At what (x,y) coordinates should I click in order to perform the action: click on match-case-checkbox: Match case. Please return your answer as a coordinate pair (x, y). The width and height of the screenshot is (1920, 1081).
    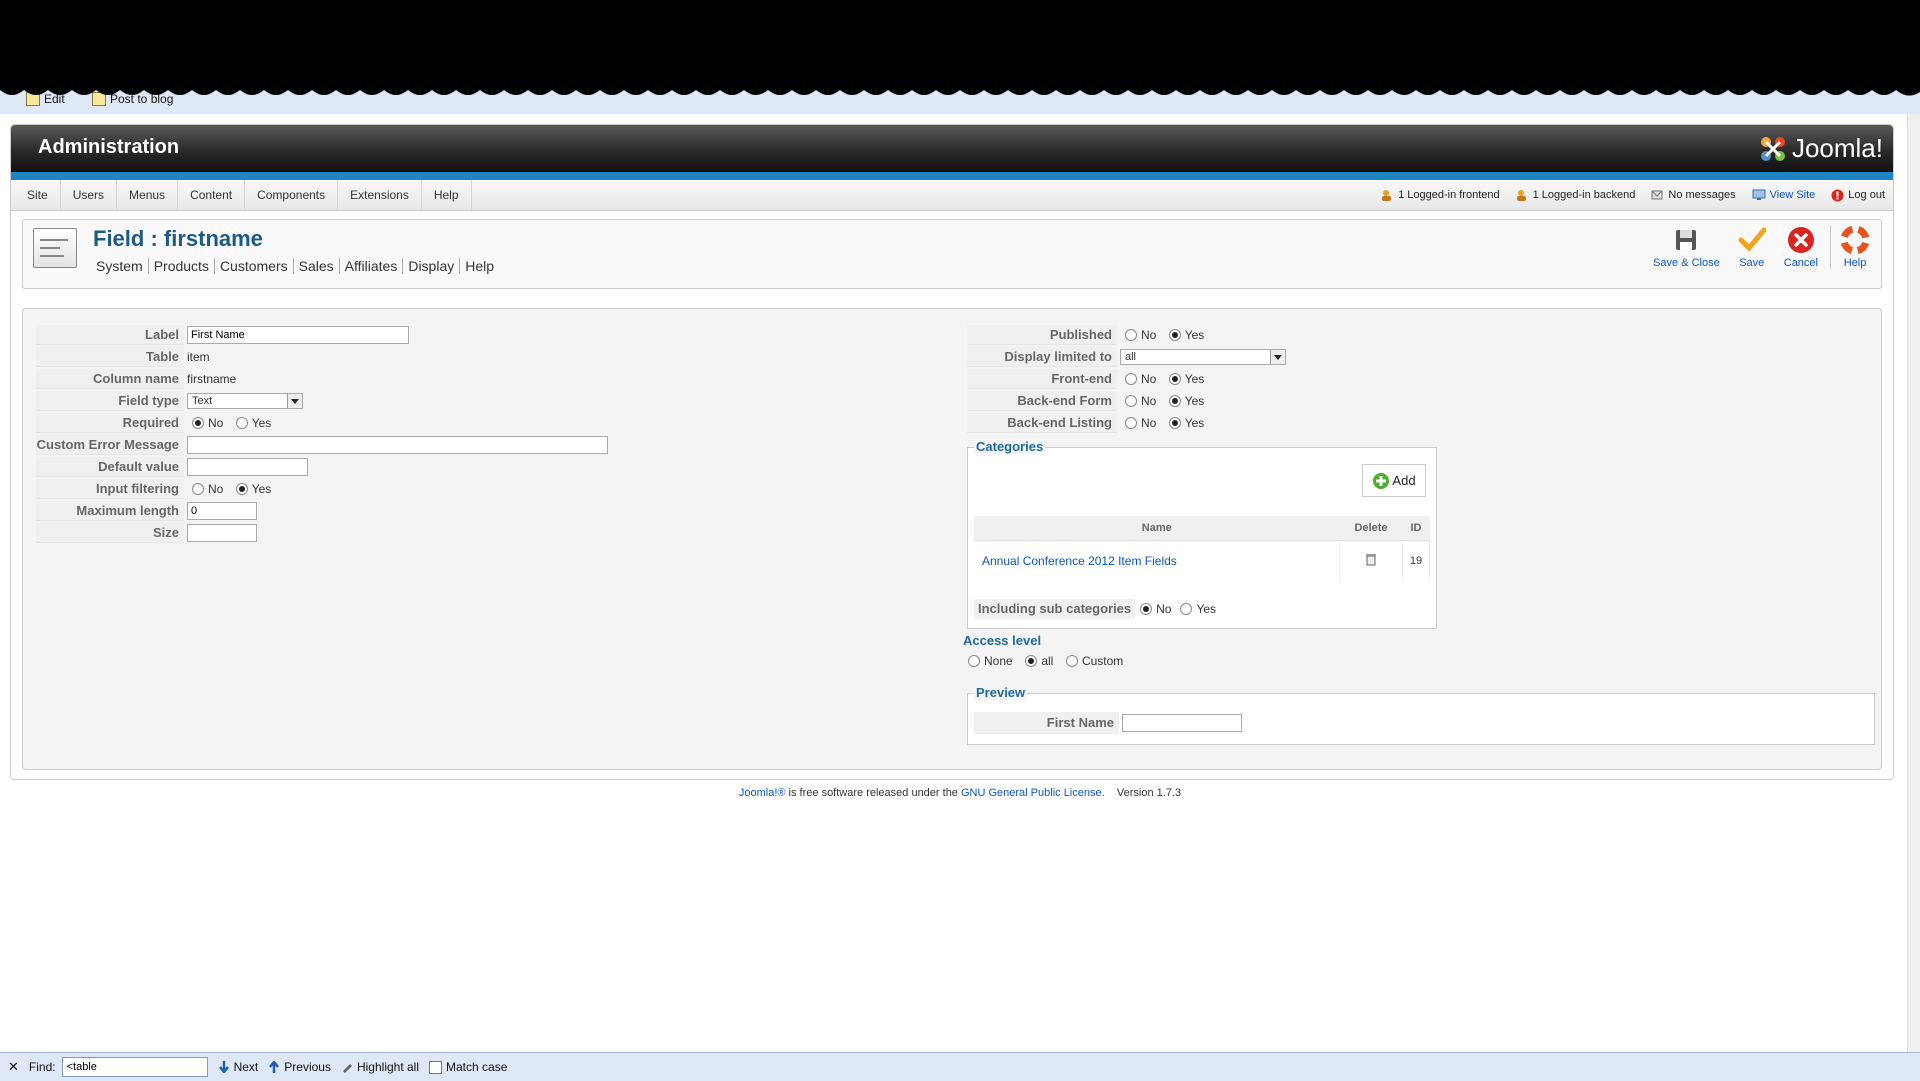
    Looking at the image, I should click on (468, 1067).